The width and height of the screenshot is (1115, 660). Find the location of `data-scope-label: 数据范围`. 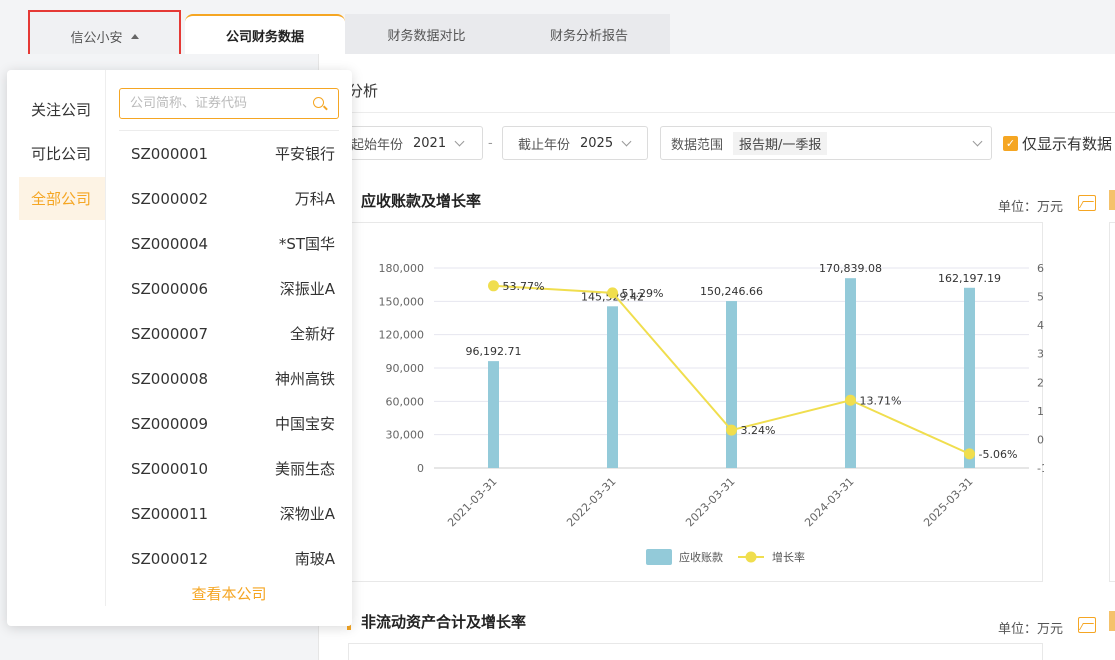

data-scope-label: 数据范围 is located at coordinates (697, 145).